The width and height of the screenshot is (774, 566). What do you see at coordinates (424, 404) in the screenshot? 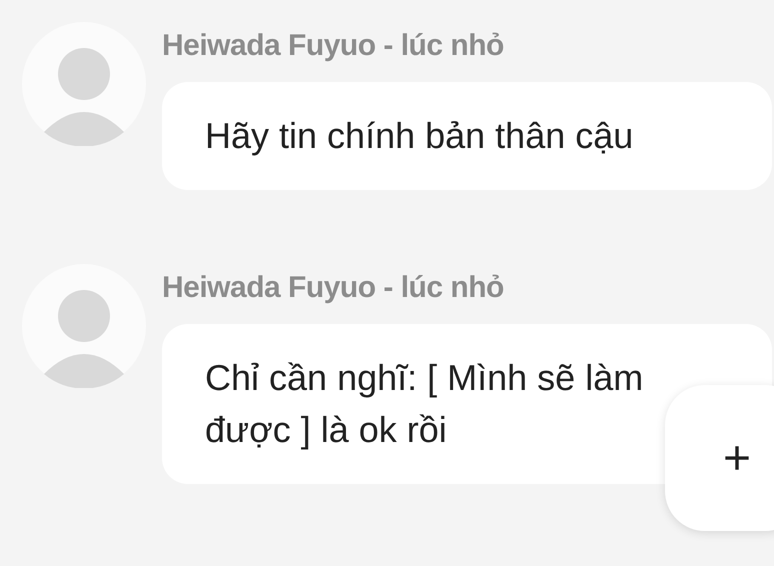
I see `message-text: Chỉ cần nghĩ: [ Mình sẽ làm được ] là ok rồi` at bounding box center [424, 404].